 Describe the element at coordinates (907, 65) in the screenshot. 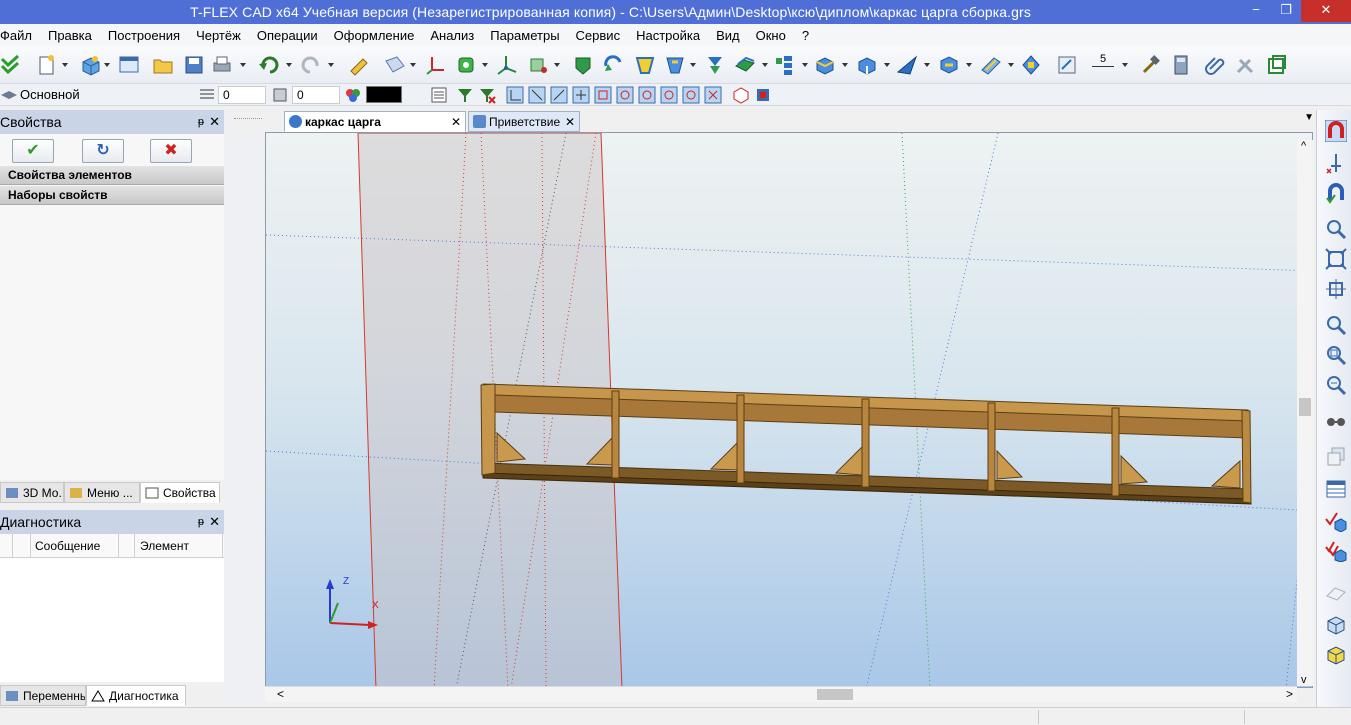

I see `face-op-icon` at that location.